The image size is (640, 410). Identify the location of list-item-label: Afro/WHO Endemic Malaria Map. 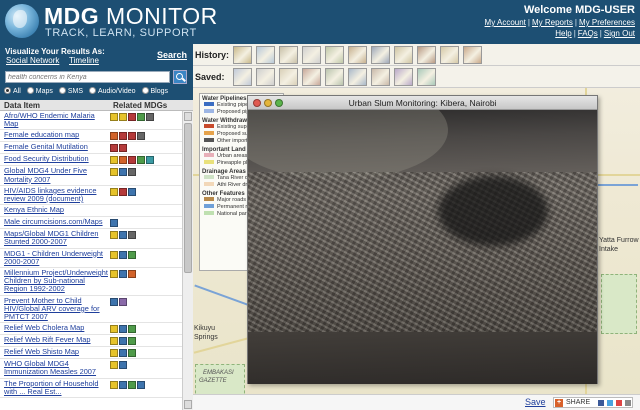
(57, 119).